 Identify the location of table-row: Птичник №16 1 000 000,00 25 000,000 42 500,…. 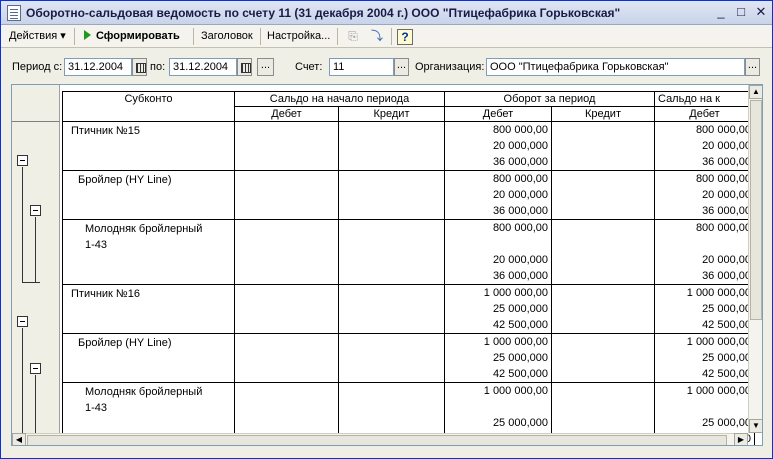
(408, 309).